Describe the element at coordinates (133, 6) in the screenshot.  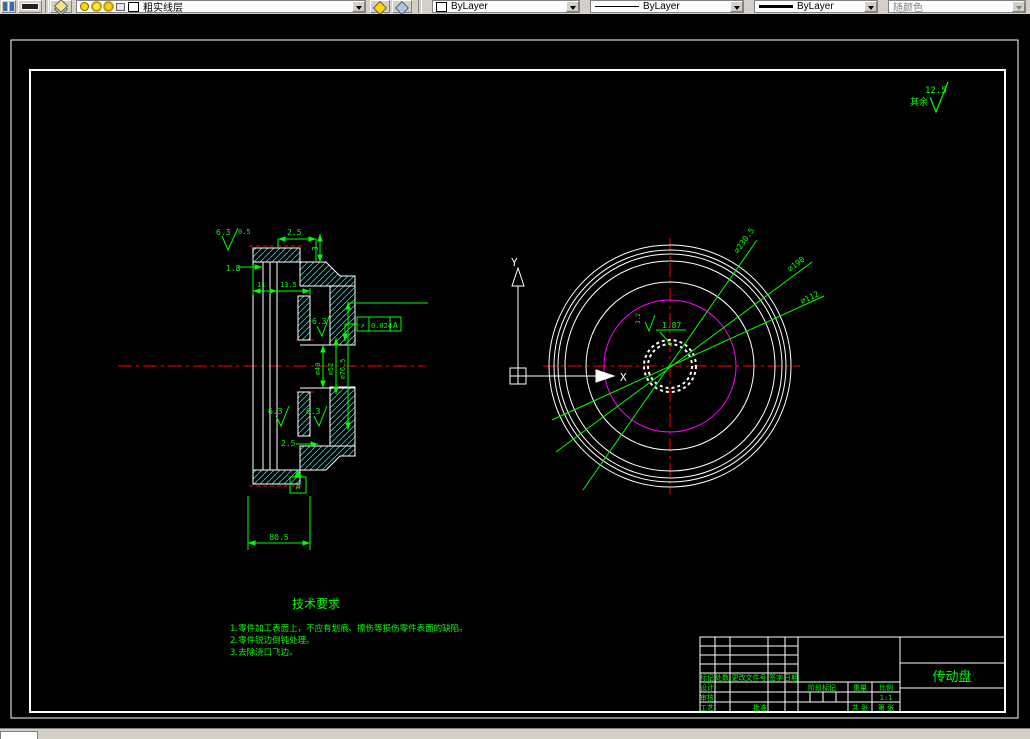
I see `layer-color-chip` at that location.